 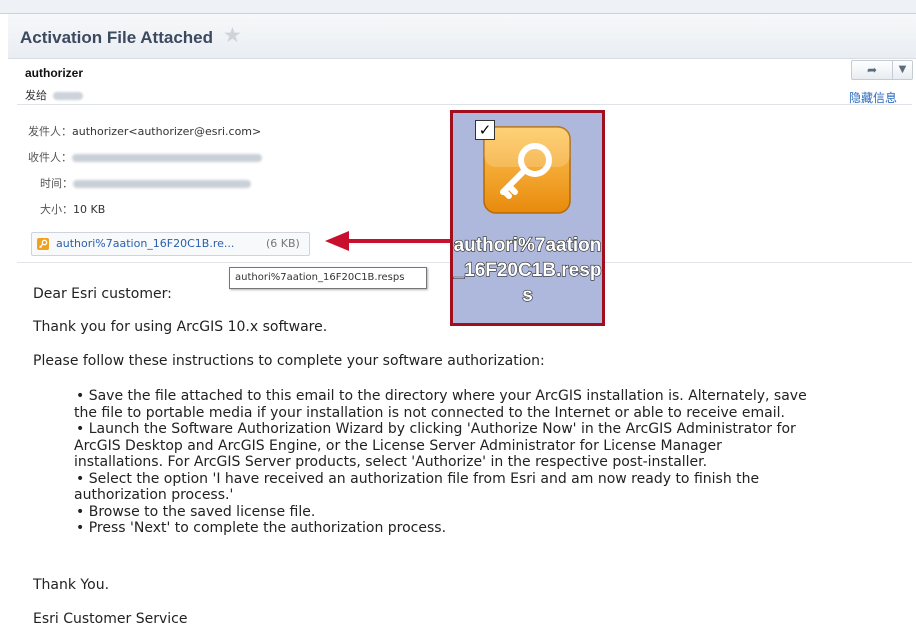 What do you see at coordinates (102, 294) in the screenshot?
I see `greeting: Dear Esri customer:` at bounding box center [102, 294].